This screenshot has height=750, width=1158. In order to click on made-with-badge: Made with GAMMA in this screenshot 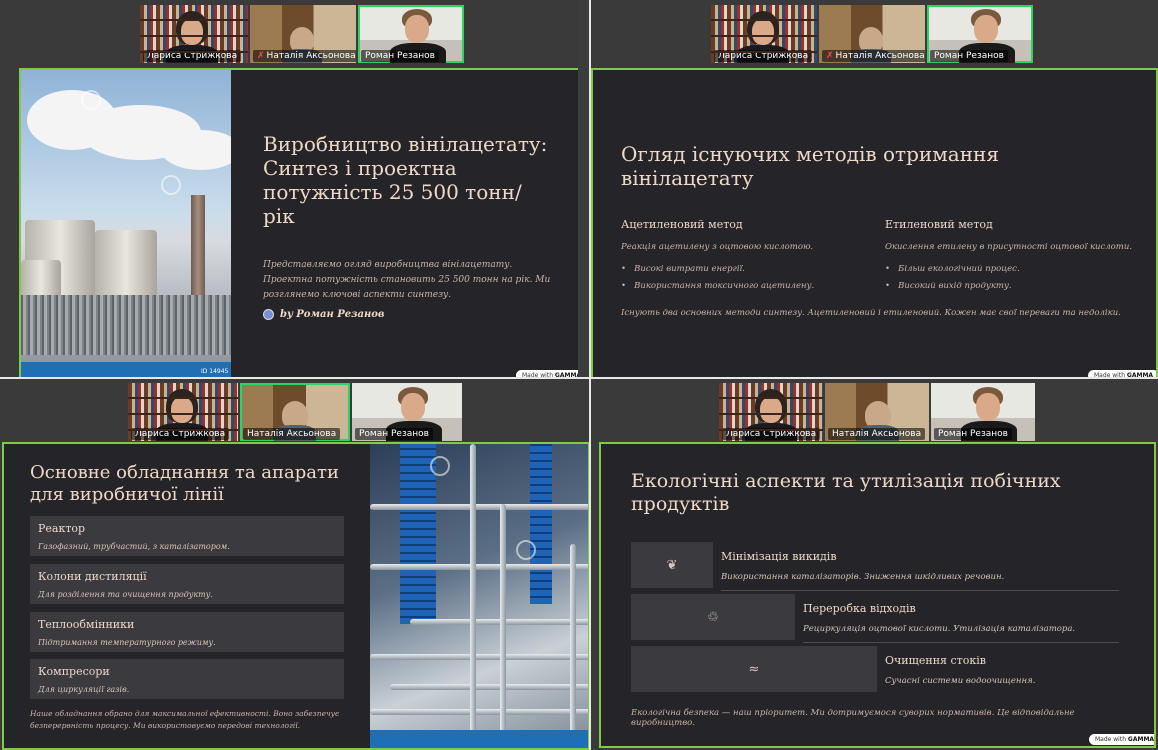, I will do `click(1121, 739)`.